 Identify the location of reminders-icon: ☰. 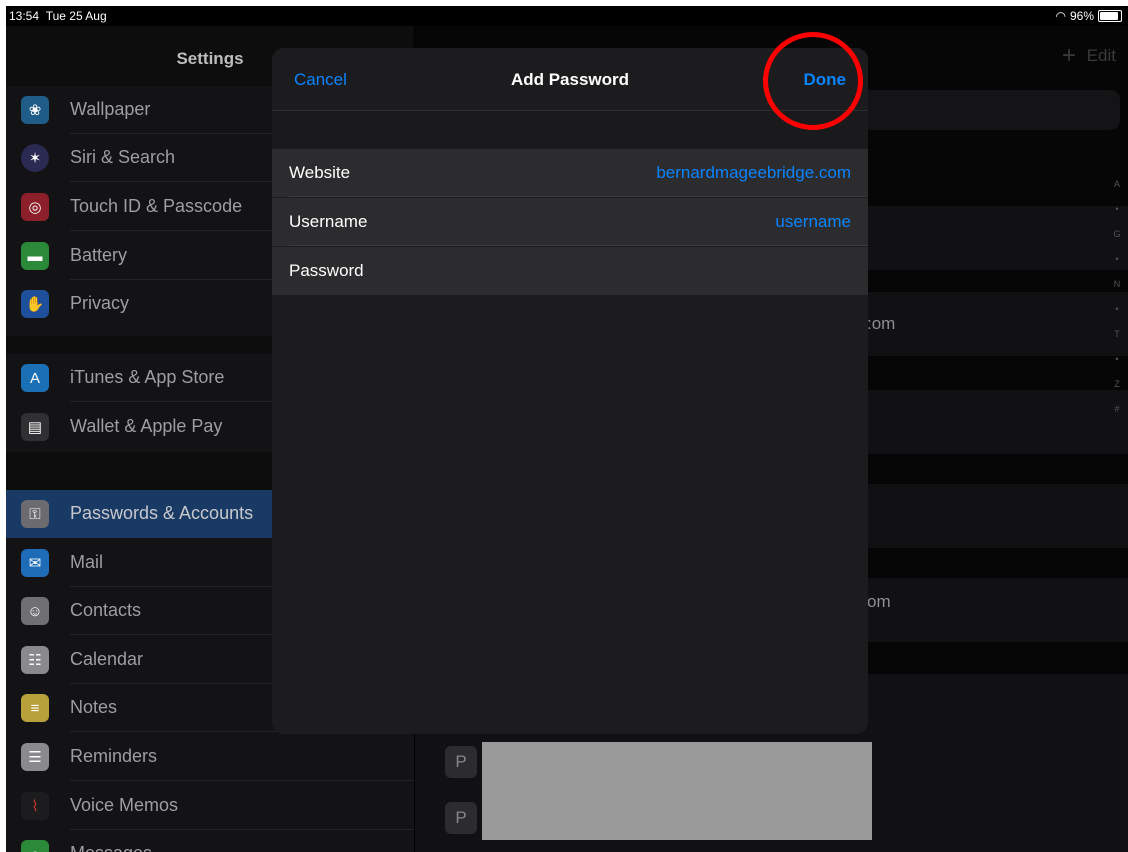
(35, 757).